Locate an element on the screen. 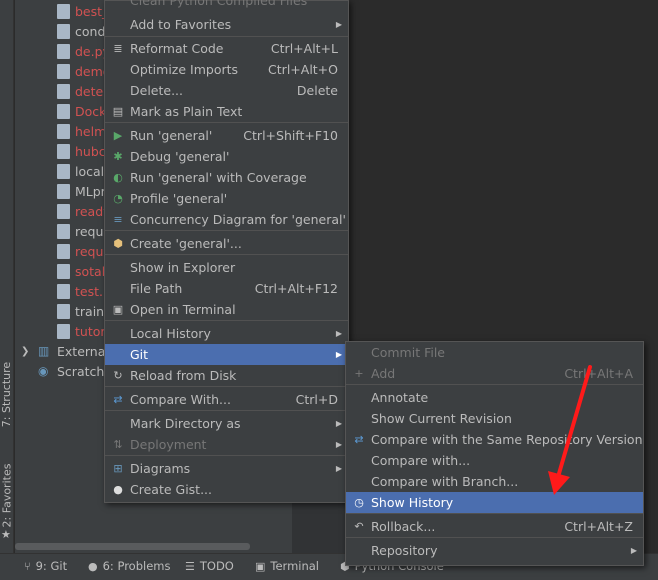 The width and height of the screenshot is (658, 580). menu-item-compare-with: ⇄ Compare With... Ctrl+D is located at coordinates (226, 399).